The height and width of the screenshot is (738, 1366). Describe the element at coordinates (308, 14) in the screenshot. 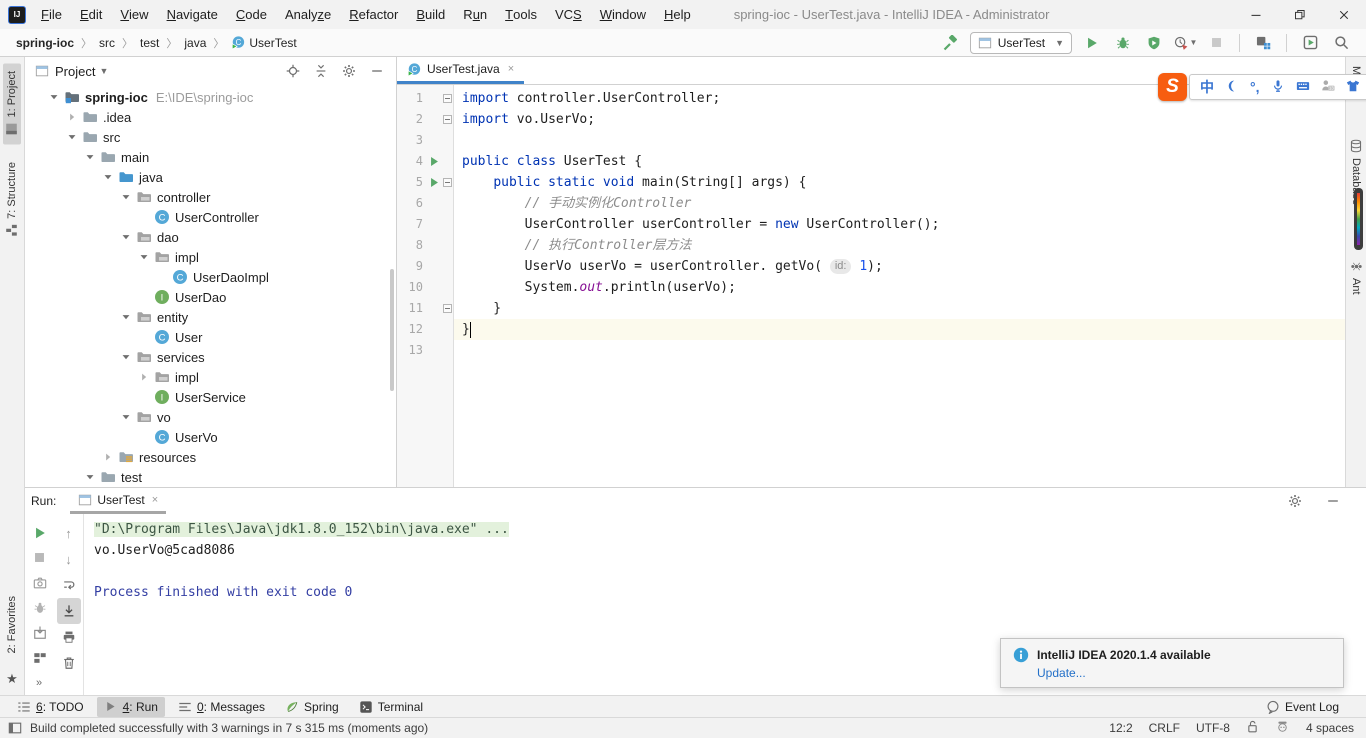

I see `menu-analyze: Analy z e` at that location.